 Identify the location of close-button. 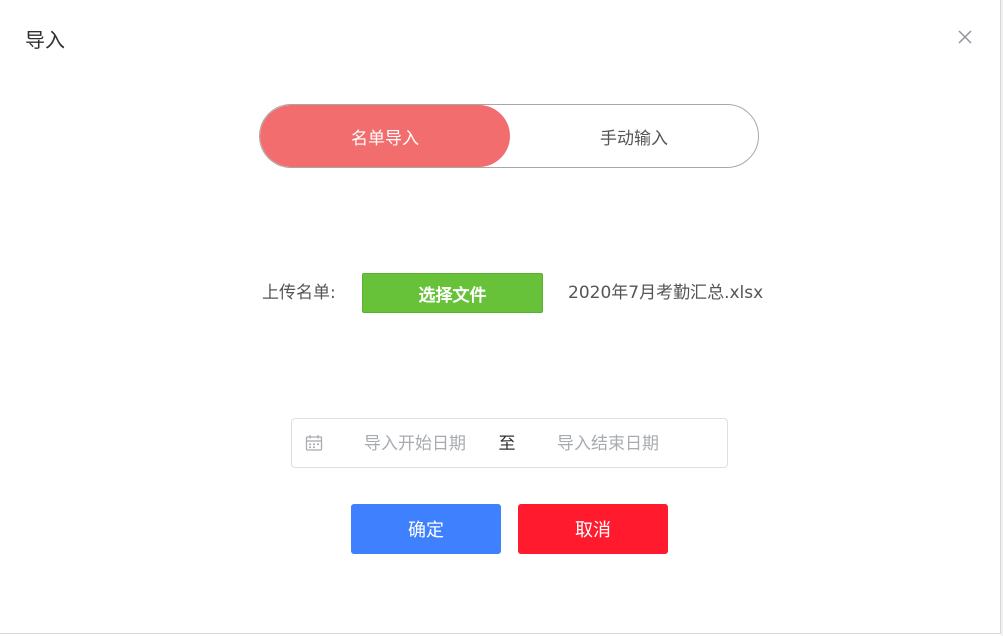
(965, 37).